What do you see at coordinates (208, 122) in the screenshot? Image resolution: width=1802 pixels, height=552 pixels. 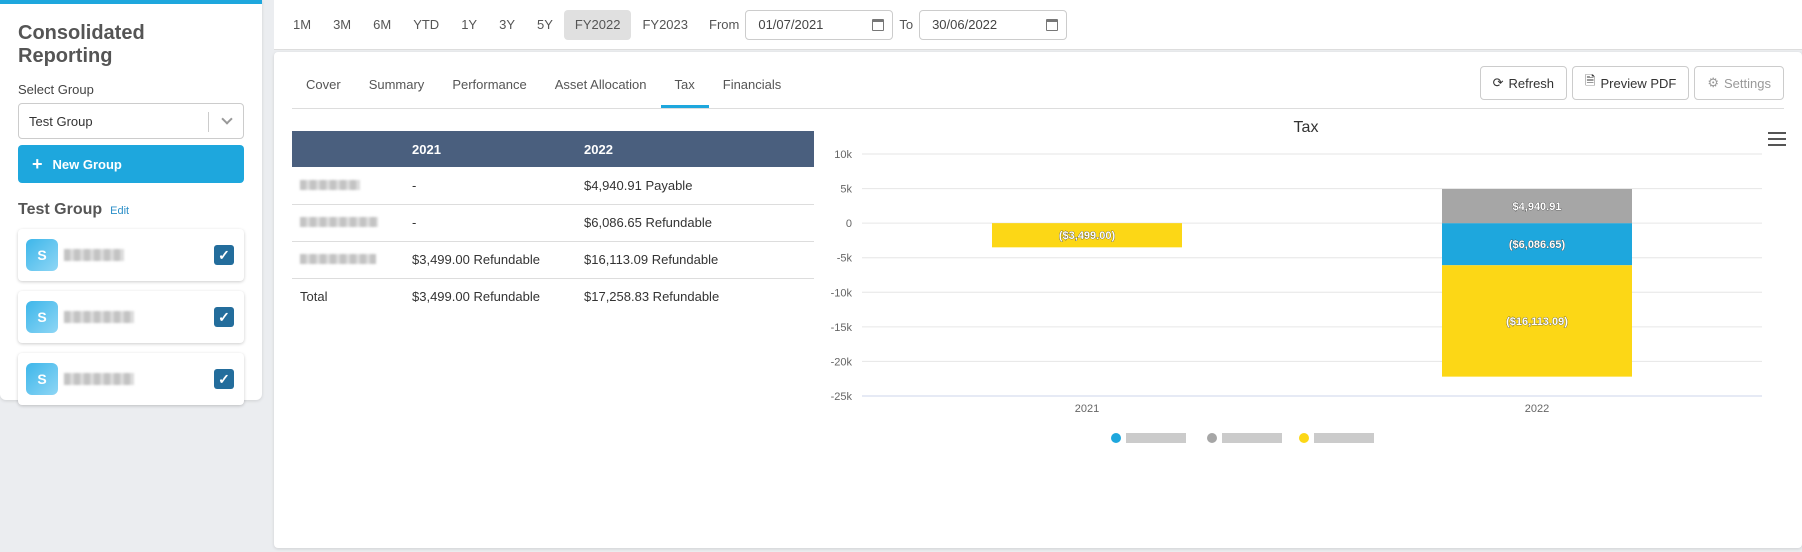 I see `select-separator` at bounding box center [208, 122].